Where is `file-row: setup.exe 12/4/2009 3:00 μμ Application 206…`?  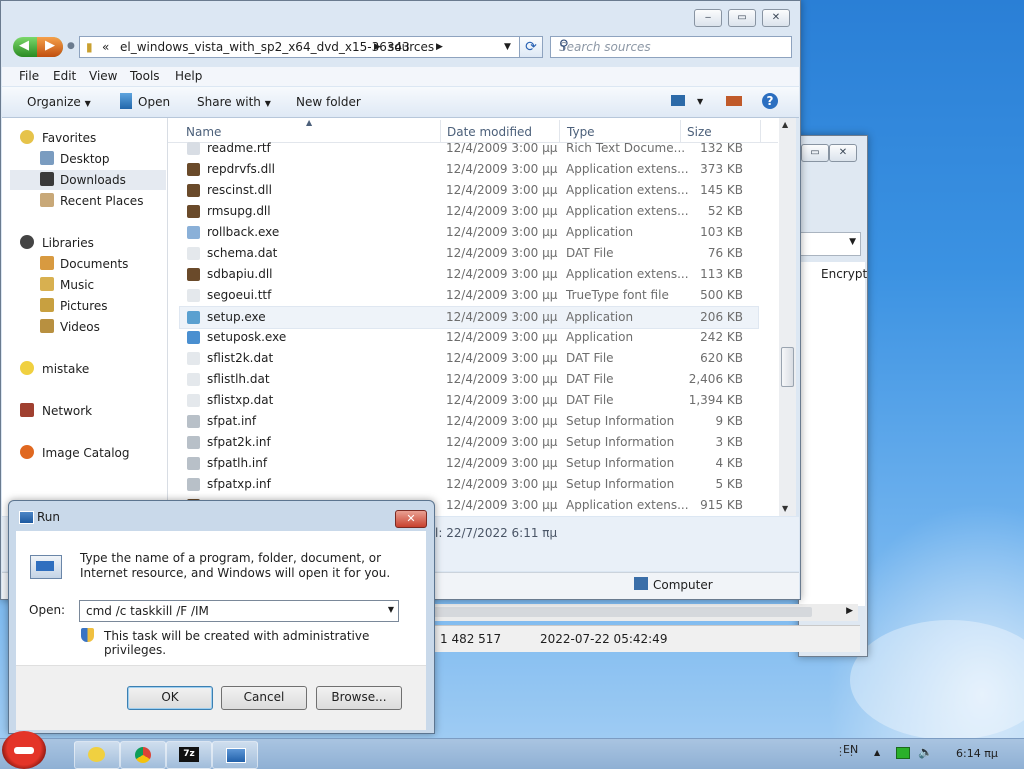
file-row: setup.exe 12/4/2009 3:00 μμ Application 206… is located at coordinates (469, 317).